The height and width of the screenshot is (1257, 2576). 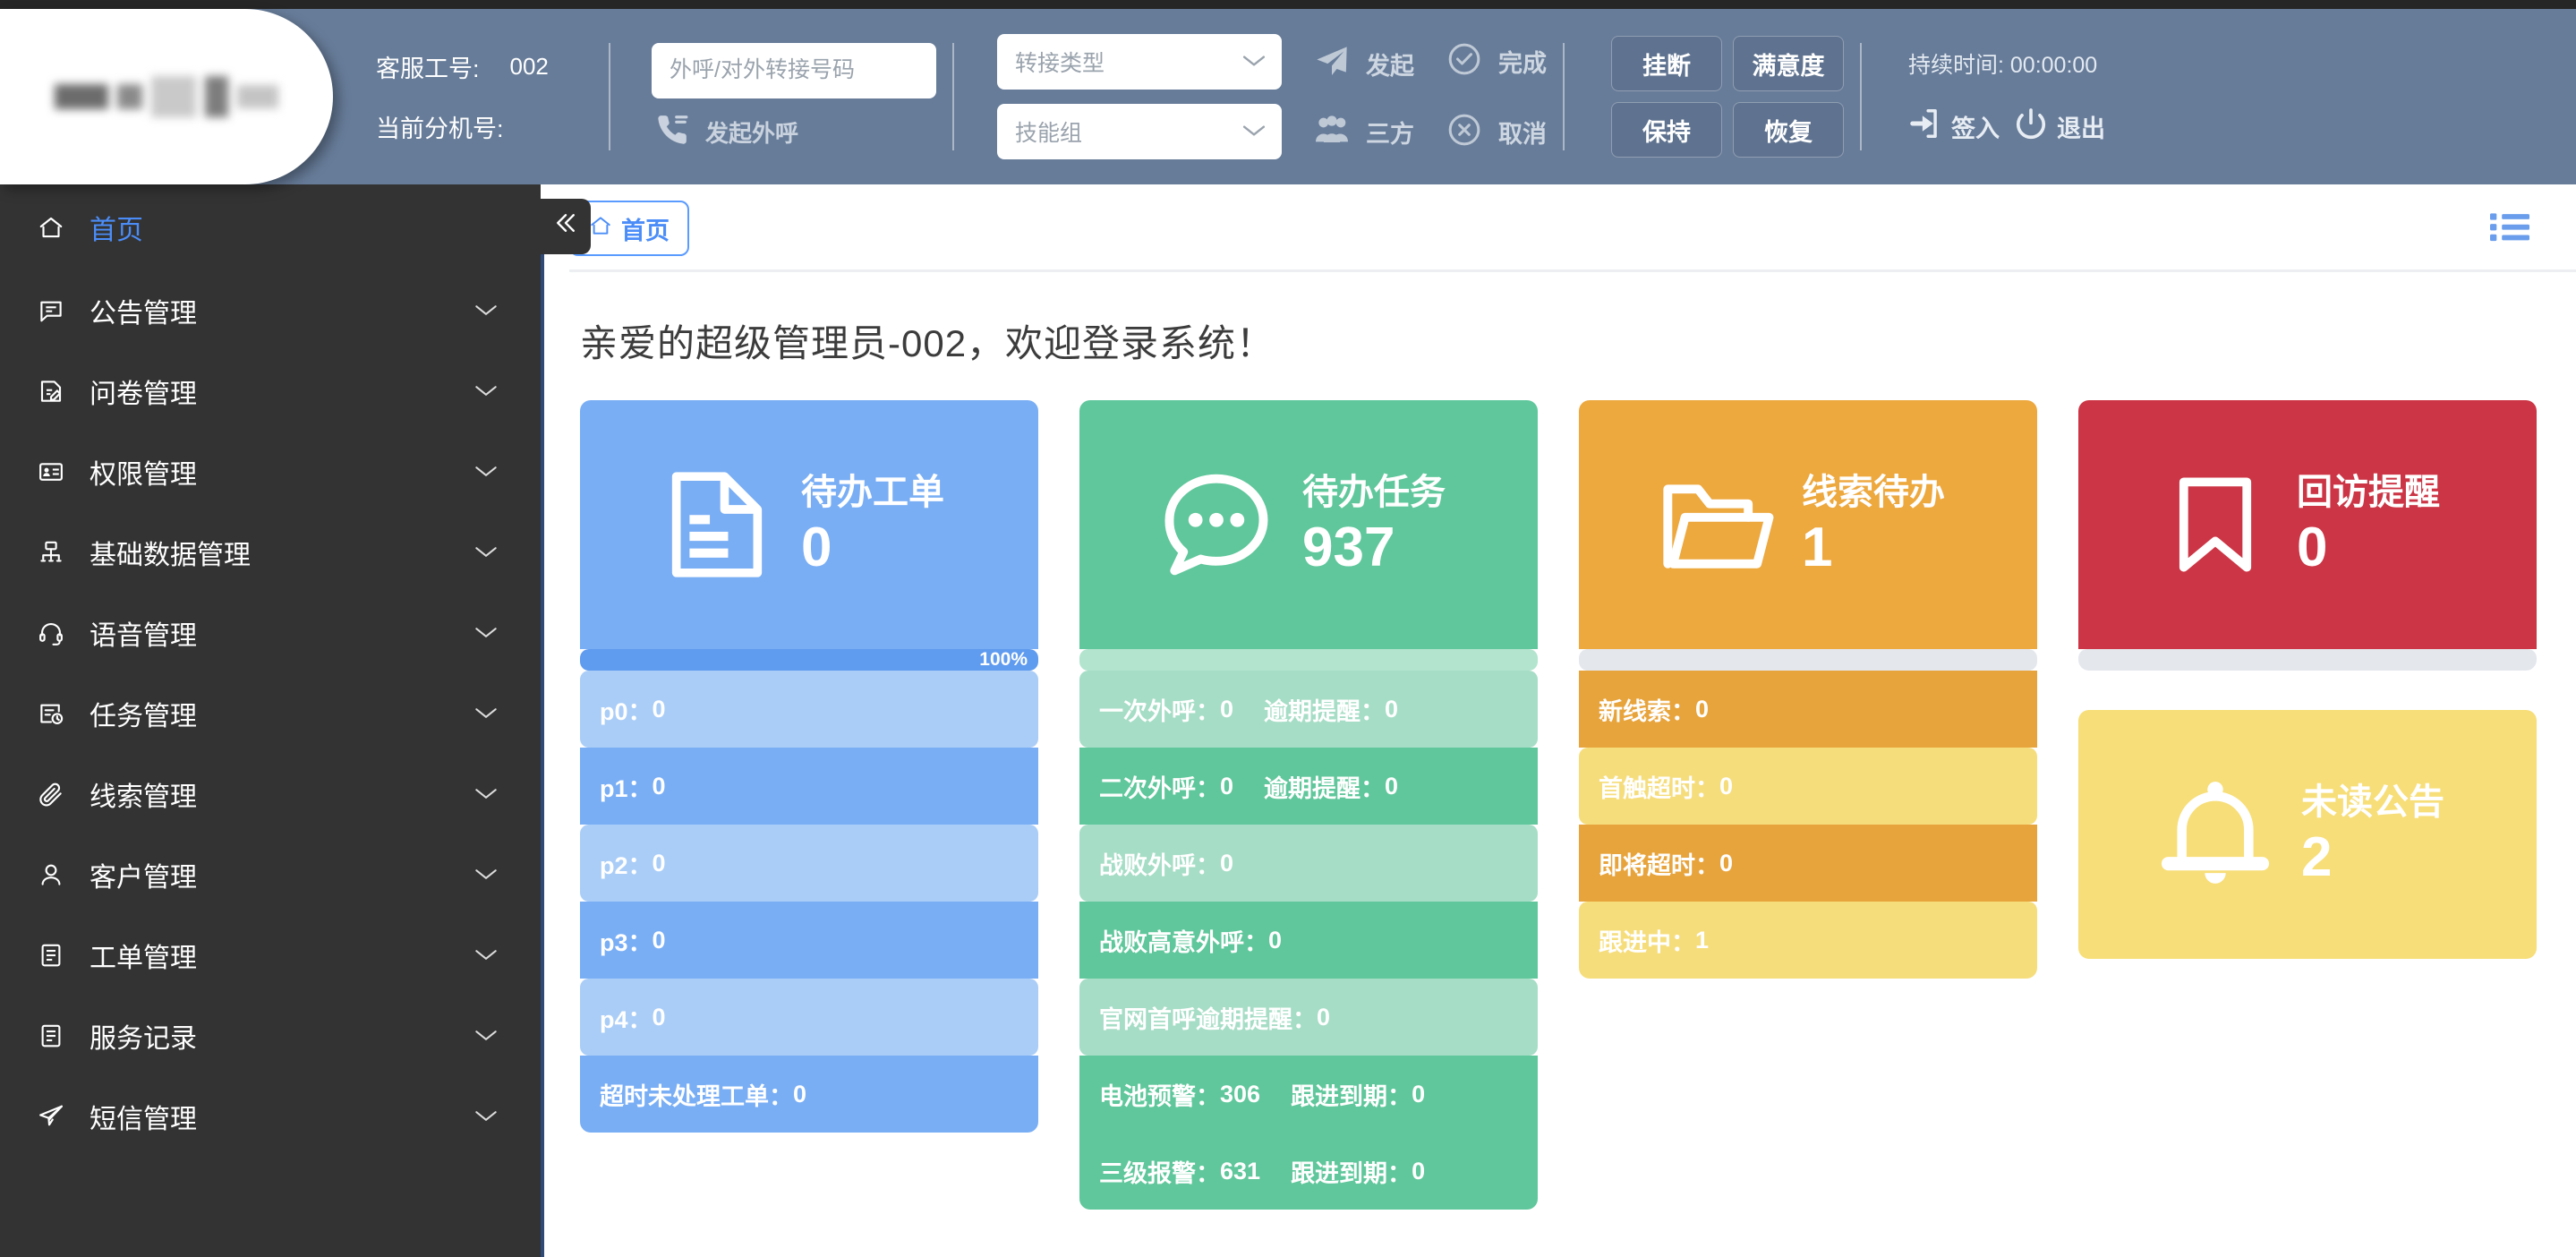 What do you see at coordinates (809, 941) in the screenshot?
I see `card-stat-row: p3： 0` at bounding box center [809, 941].